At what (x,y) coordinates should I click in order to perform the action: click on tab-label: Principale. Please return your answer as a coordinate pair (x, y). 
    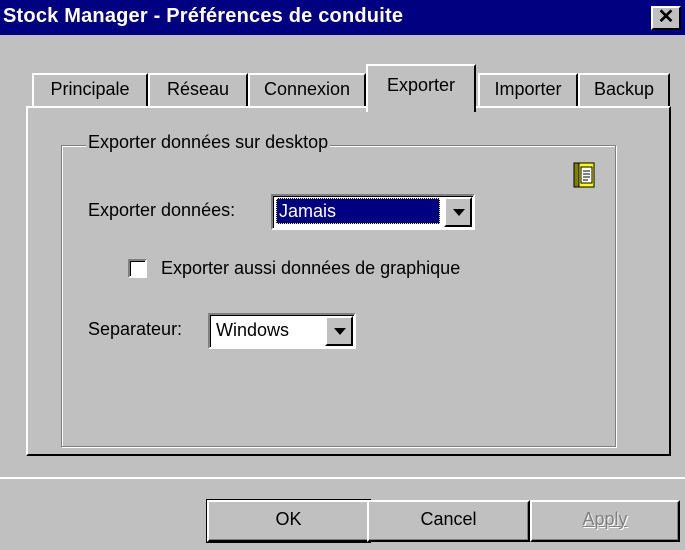
    Looking at the image, I should click on (90, 89).